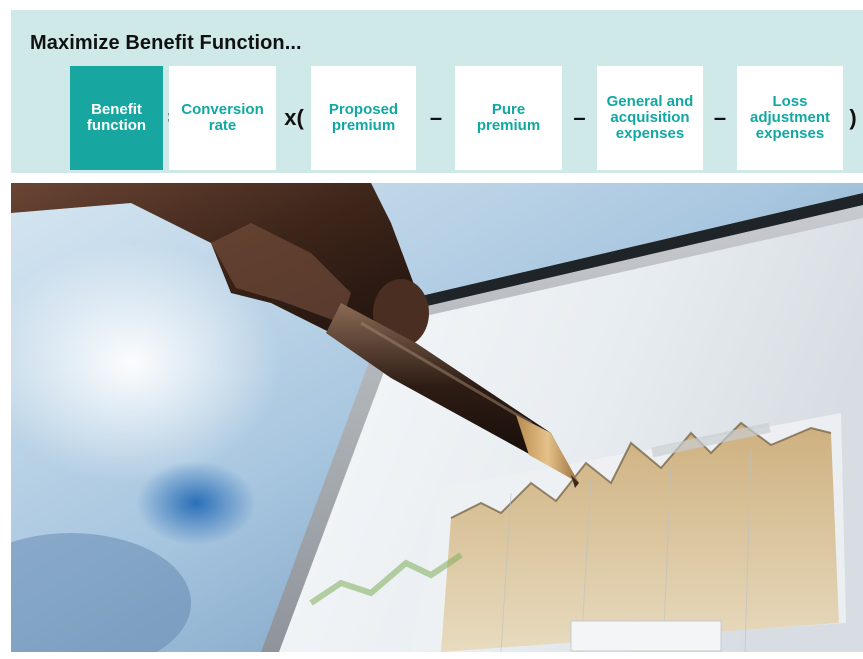  What do you see at coordinates (650, 118) in the screenshot?
I see `general-acquisition-expenses-box: General and acquisition expenses` at bounding box center [650, 118].